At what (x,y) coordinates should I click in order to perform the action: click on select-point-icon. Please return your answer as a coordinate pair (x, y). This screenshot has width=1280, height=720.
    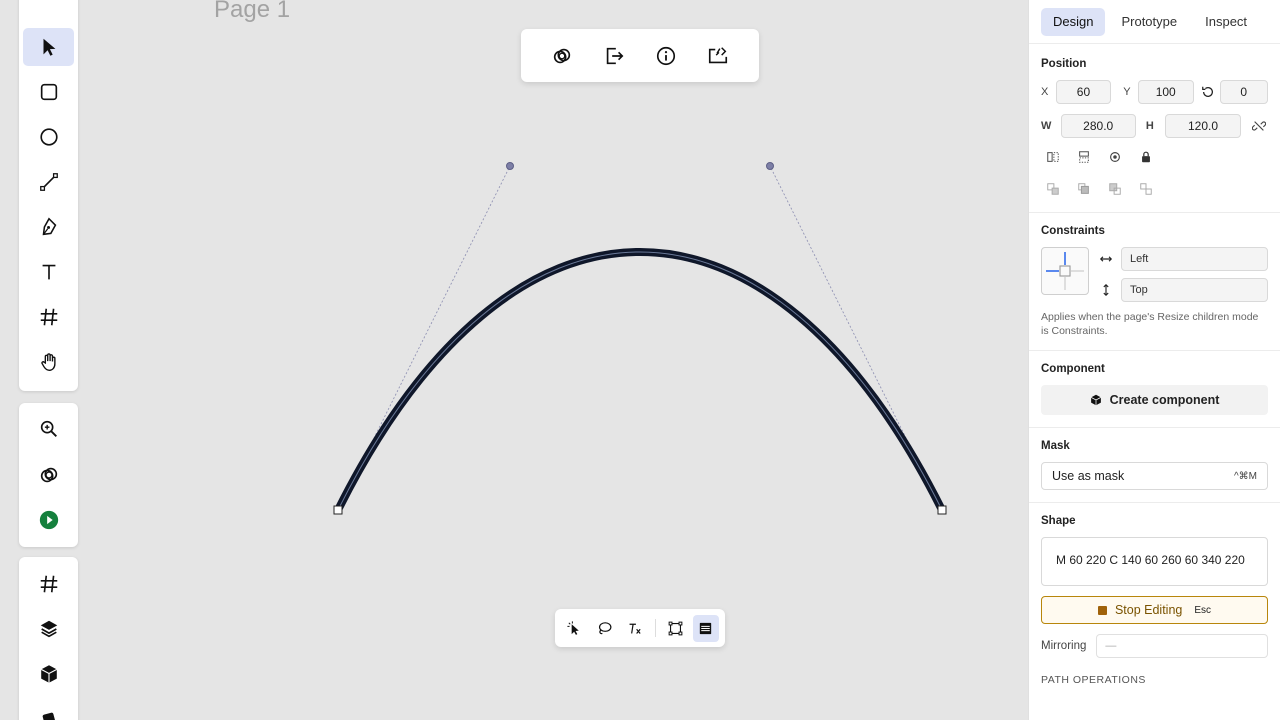
    Looking at the image, I should click on (573, 627).